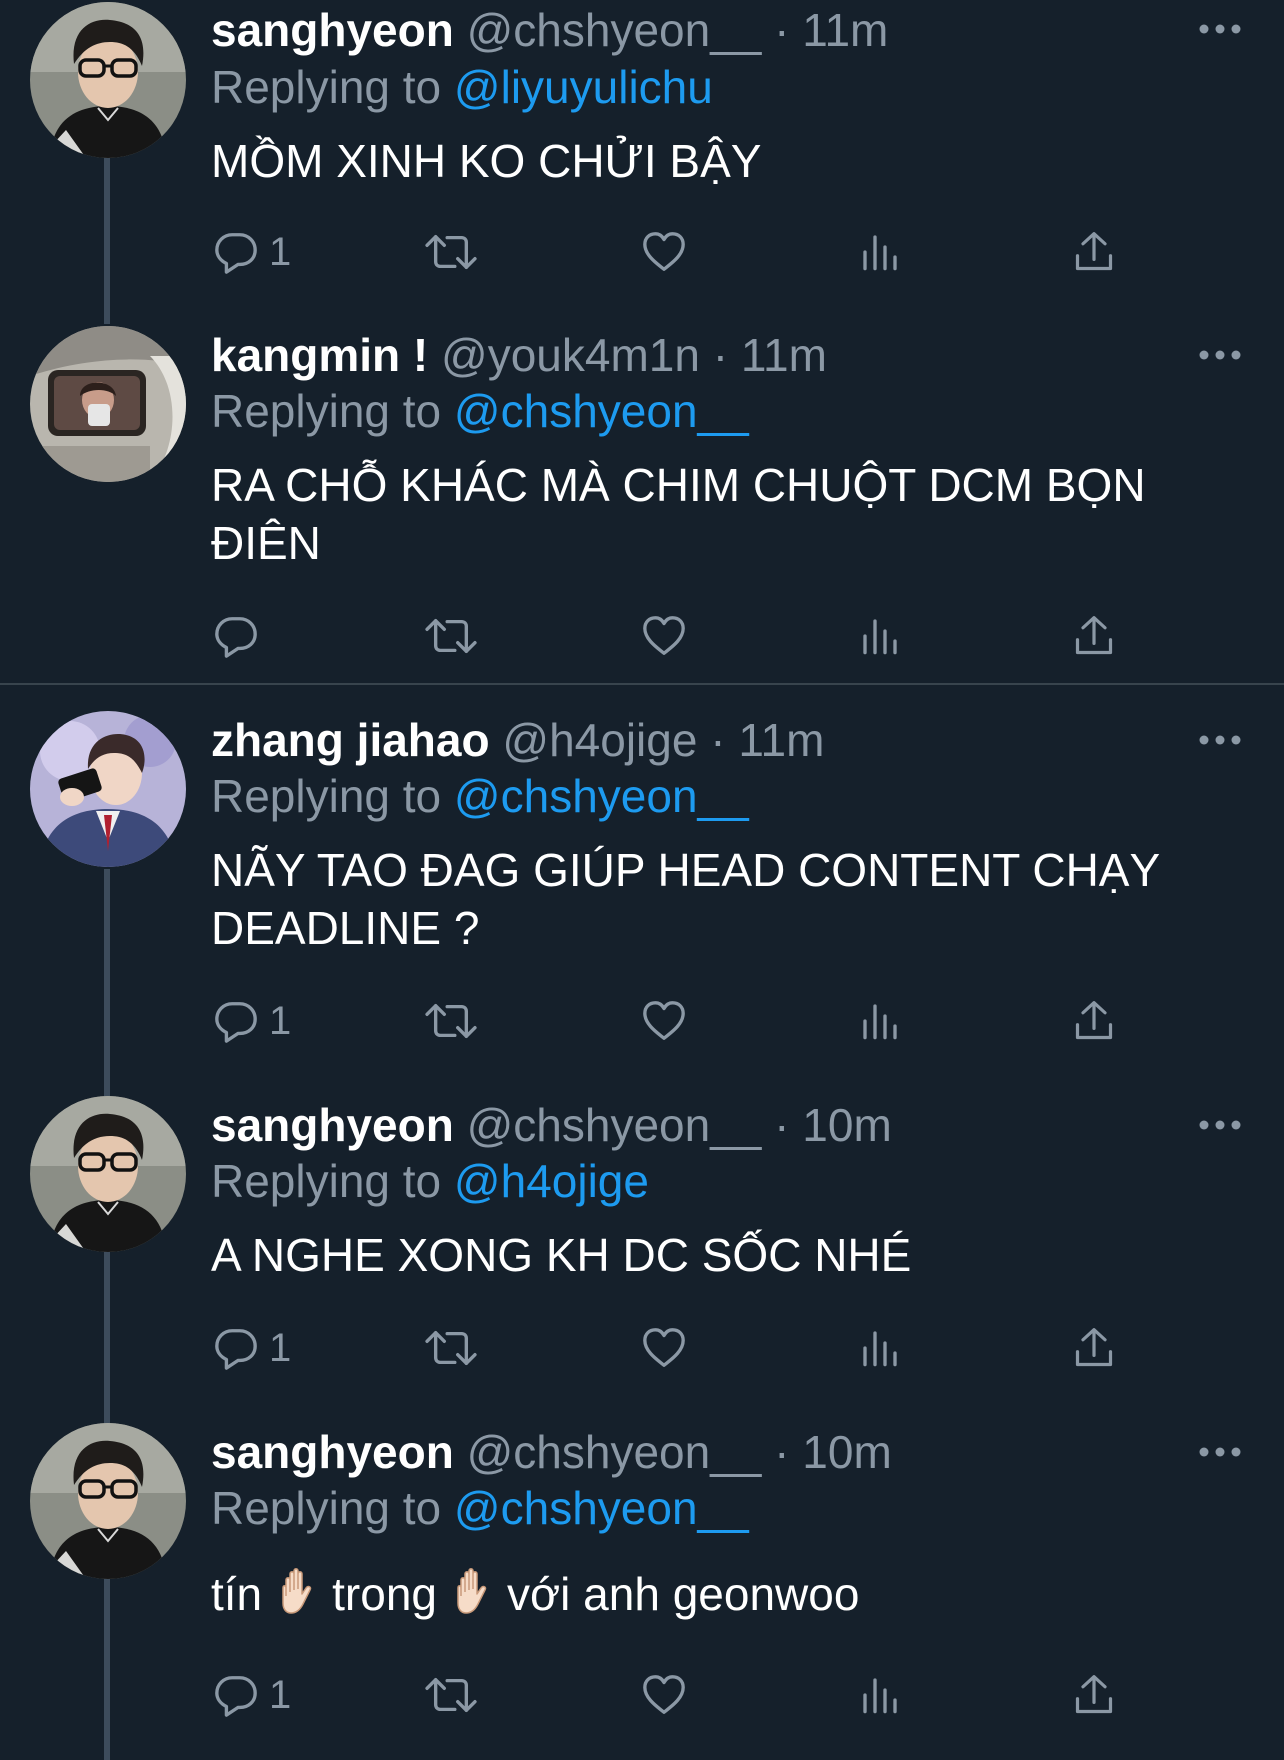  I want to click on tweet-text: MỒM XINH KO CHỬI BẬY, so click(486, 161).